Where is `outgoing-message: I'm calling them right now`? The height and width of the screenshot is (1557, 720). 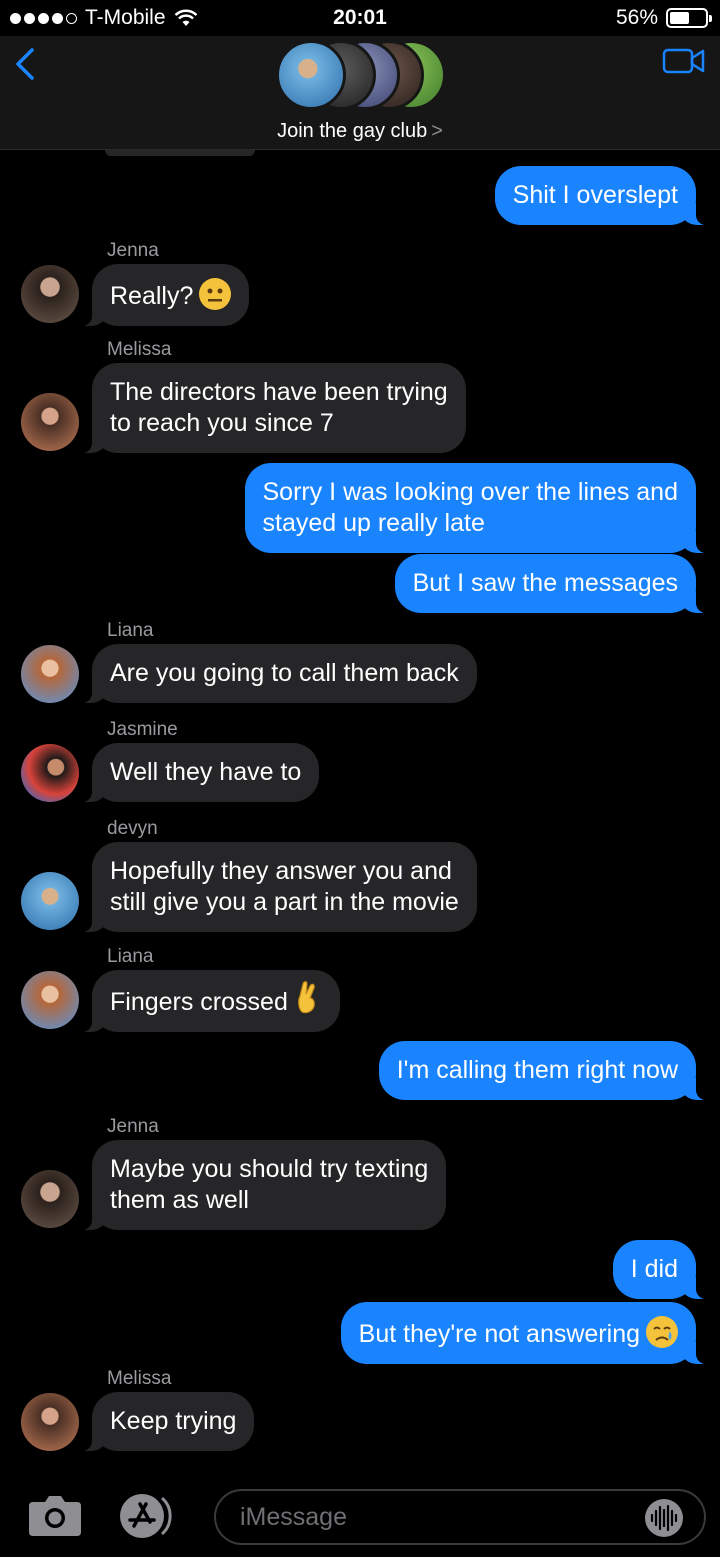 outgoing-message: I'm calling them right now is located at coordinates (544, 1070).